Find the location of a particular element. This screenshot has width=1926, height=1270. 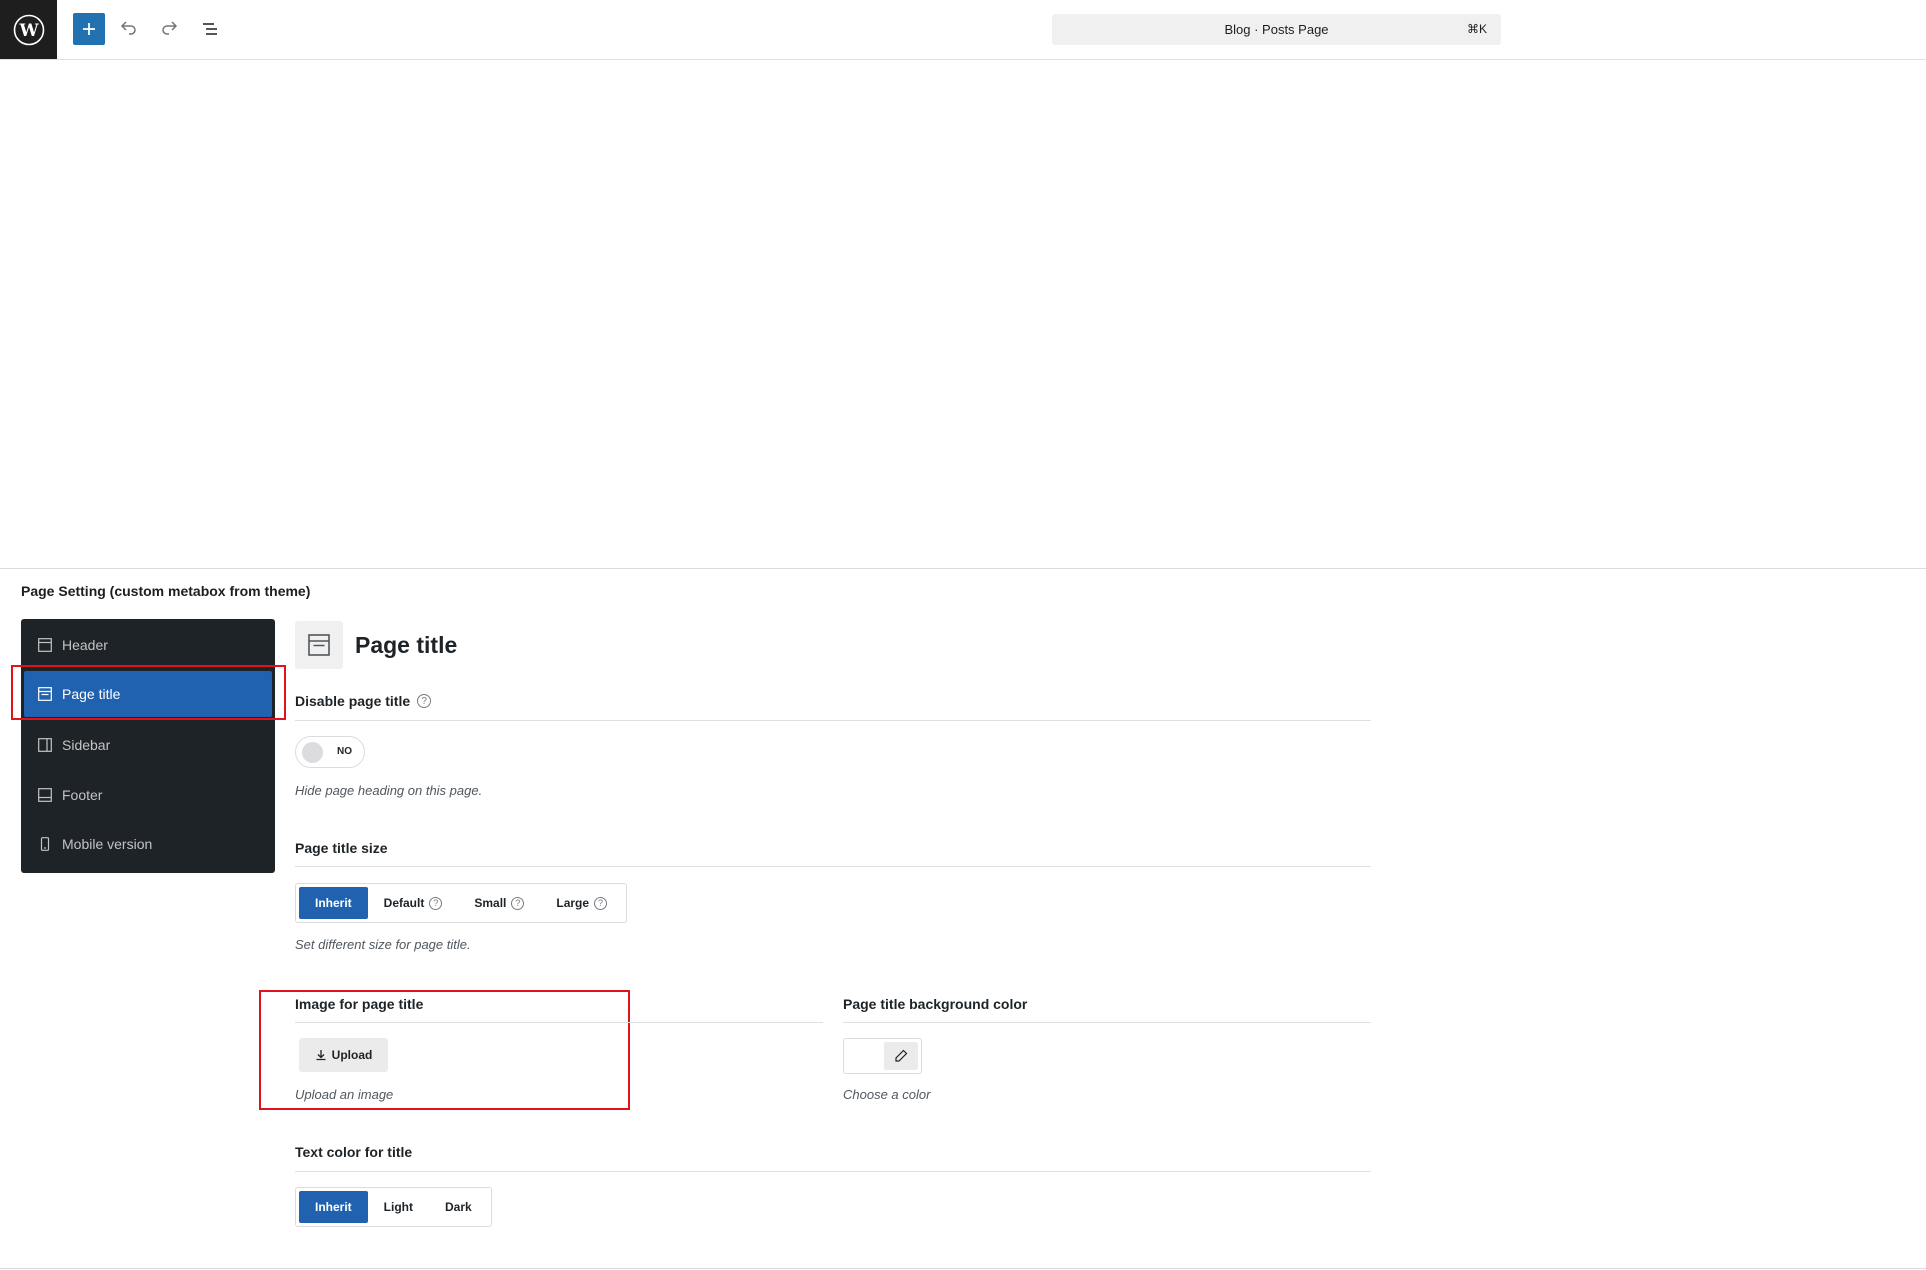

nav-item-mobile-version: Mobile version is located at coordinates (148, 844).